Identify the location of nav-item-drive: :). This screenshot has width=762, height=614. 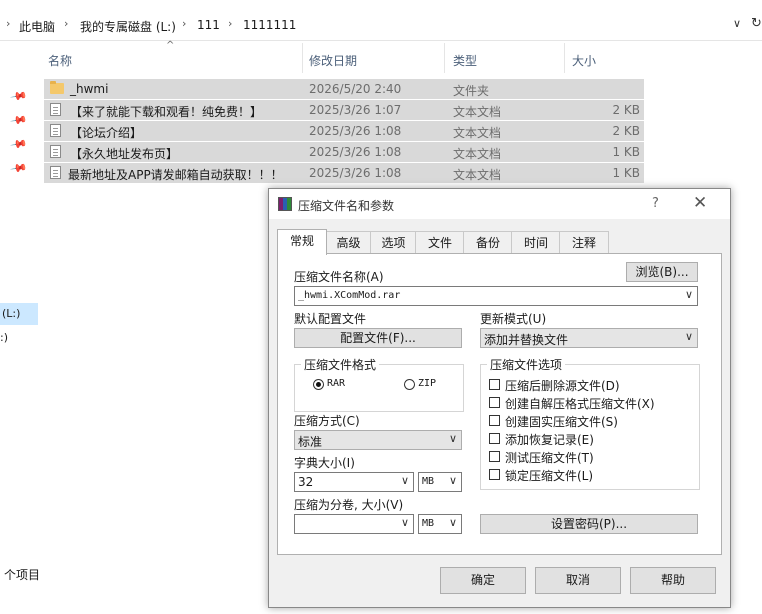
(4, 337).